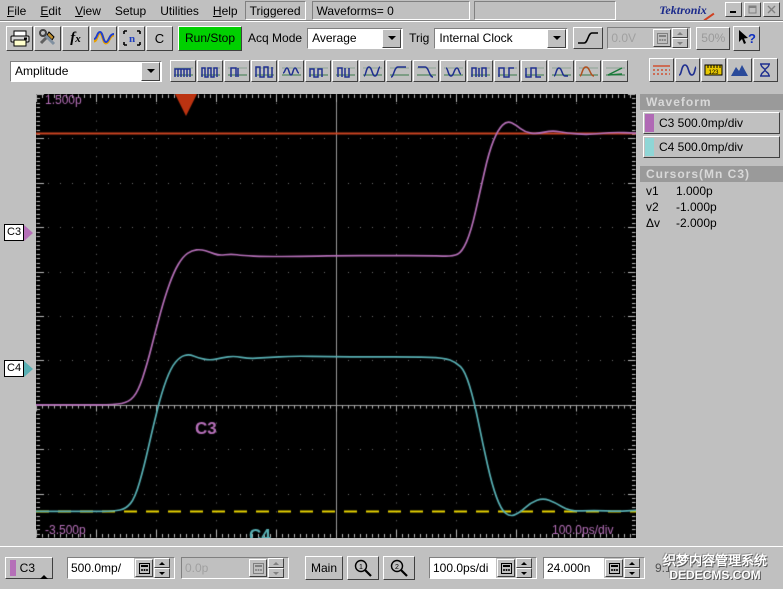 This screenshot has width=783, height=589. I want to click on minimize-button, so click(733, 9).